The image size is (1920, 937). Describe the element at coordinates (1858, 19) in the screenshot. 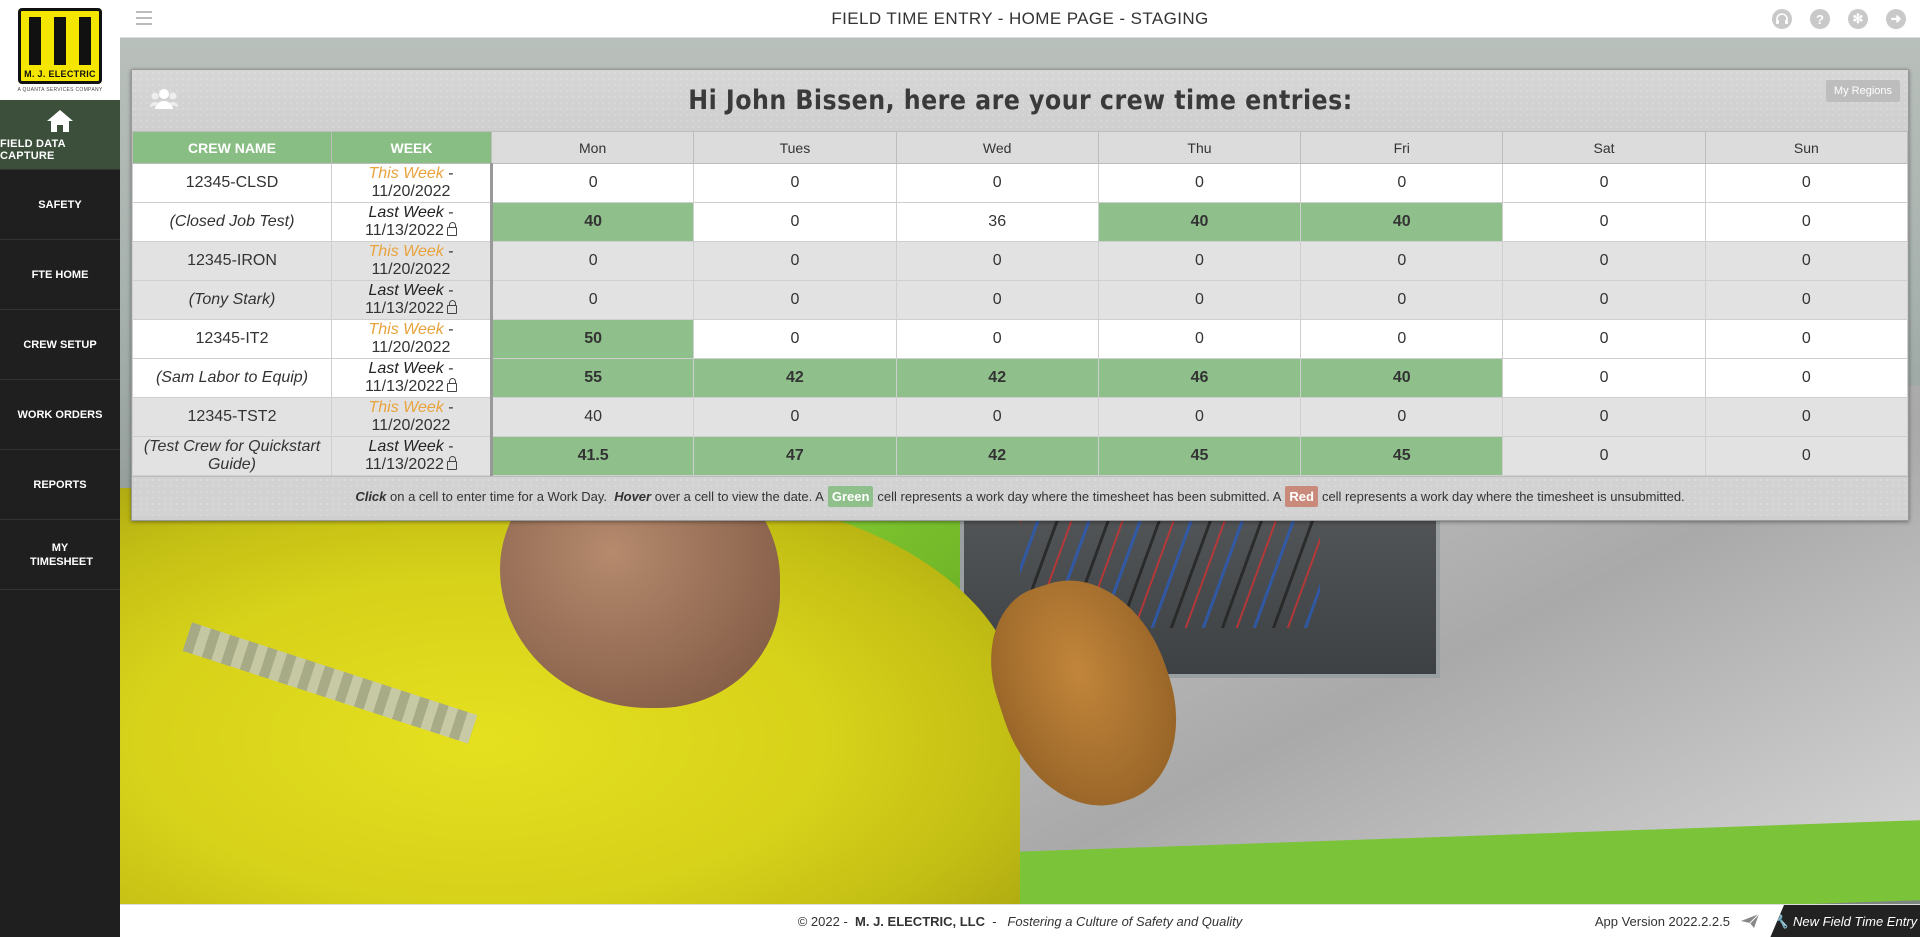

I see `settings-icon: ✻` at that location.